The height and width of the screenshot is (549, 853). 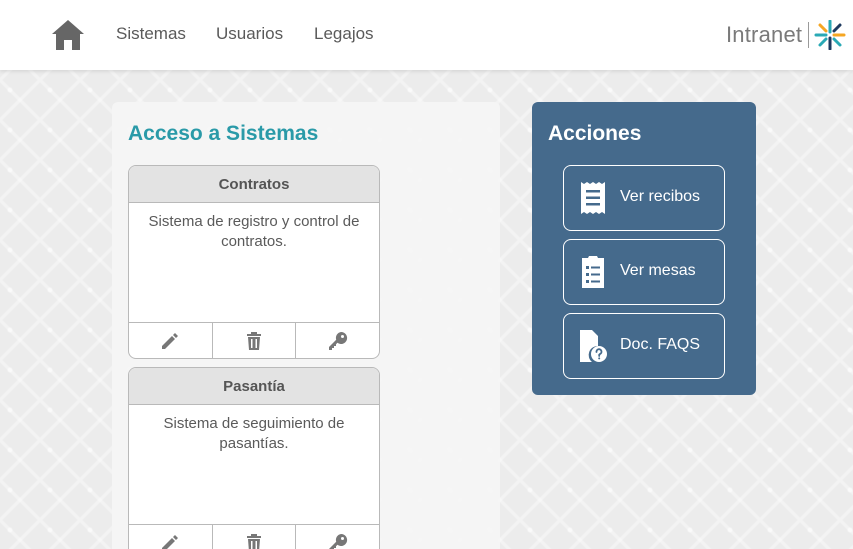 I want to click on card-description: Sistema de seguimiento de pasantías., so click(x=254, y=433).